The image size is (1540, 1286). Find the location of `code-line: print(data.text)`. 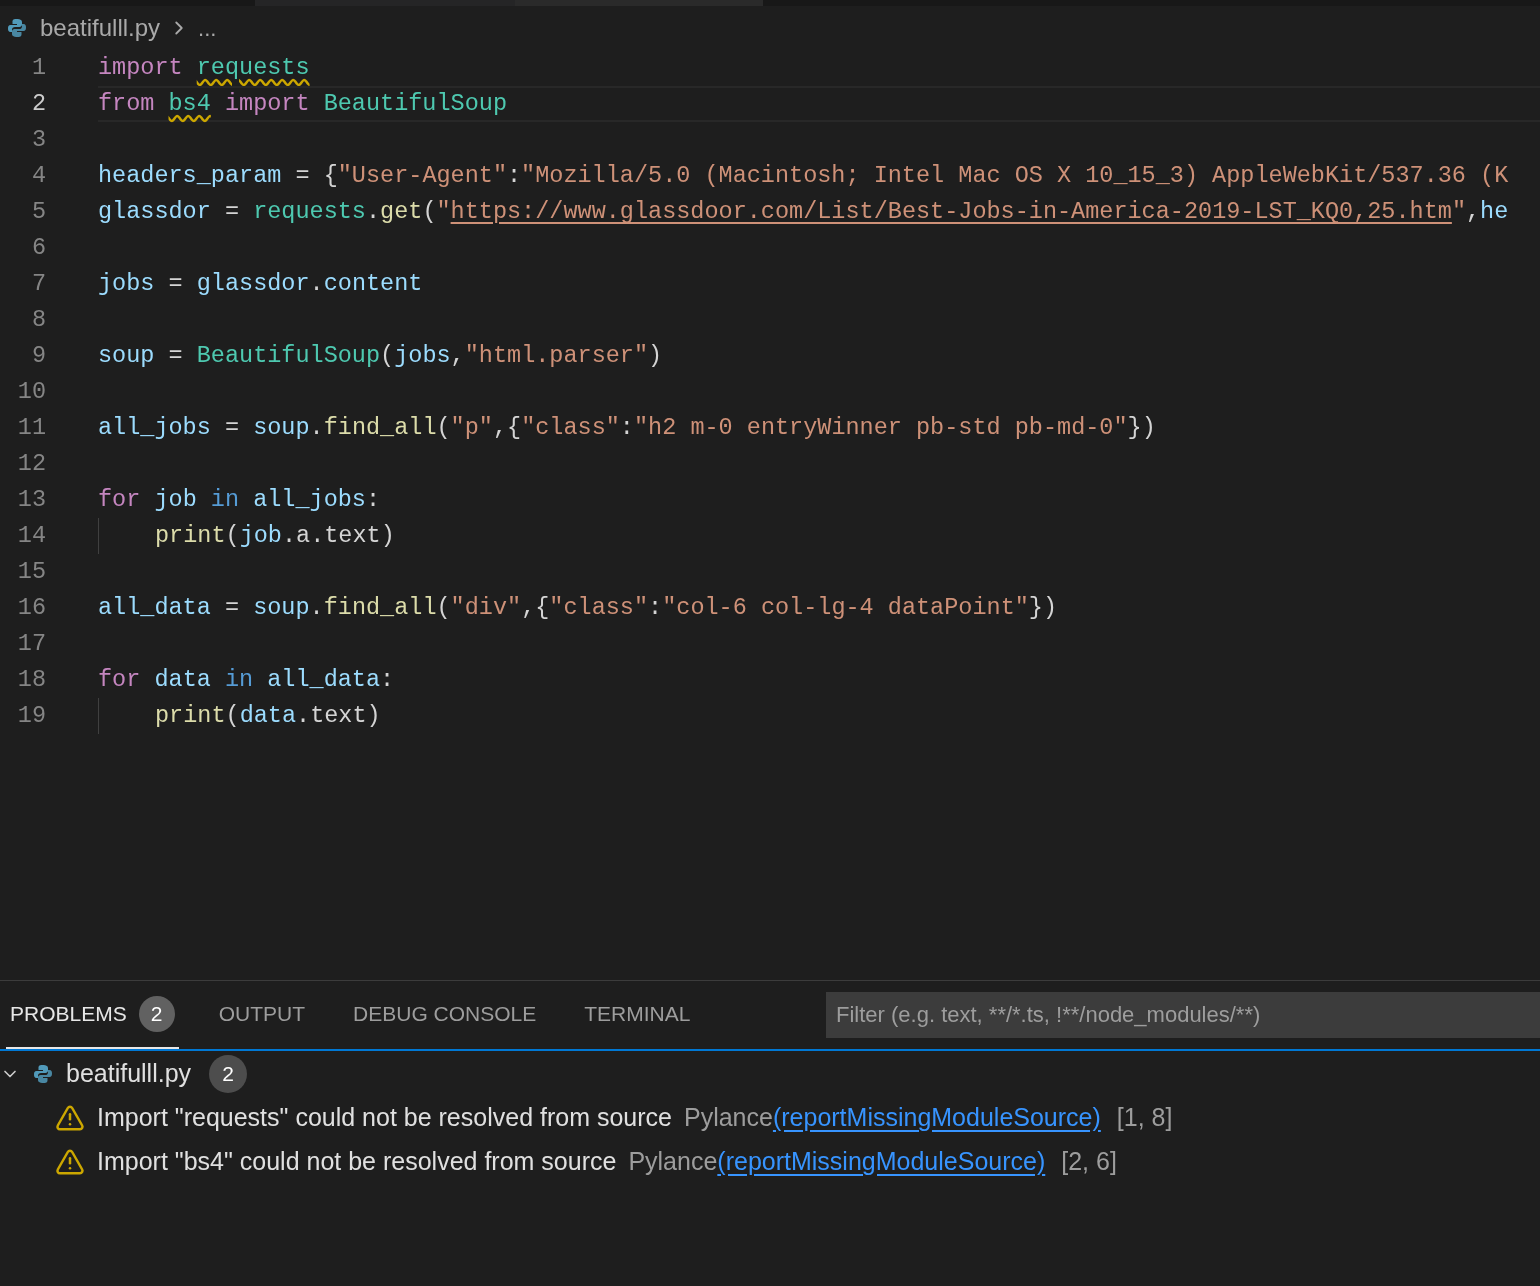

code-line: print(data.text) is located at coordinates (268, 716).